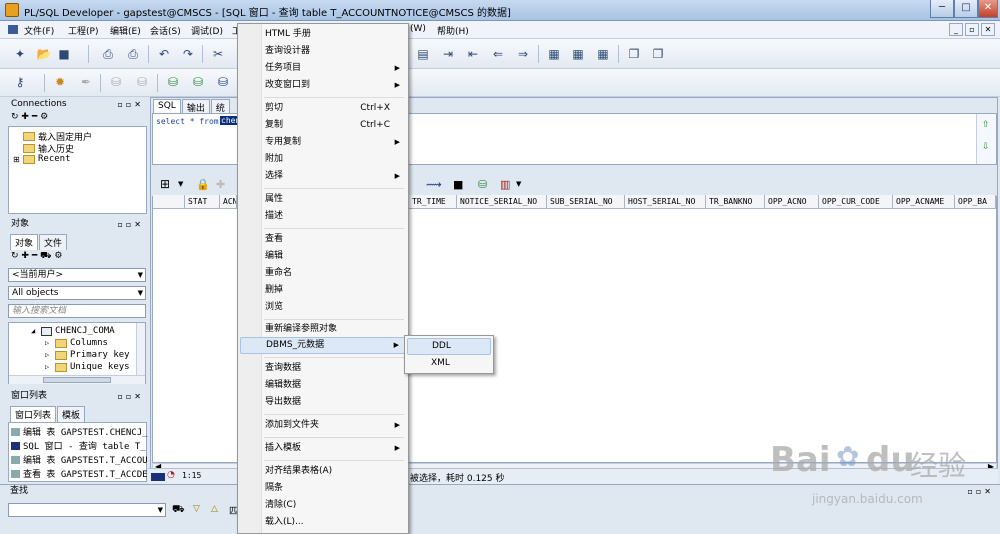 This screenshot has height=534, width=1000. Describe the element at coordinates (942, 9) in the screenshot. I see `minimize-button: ─` at that location.